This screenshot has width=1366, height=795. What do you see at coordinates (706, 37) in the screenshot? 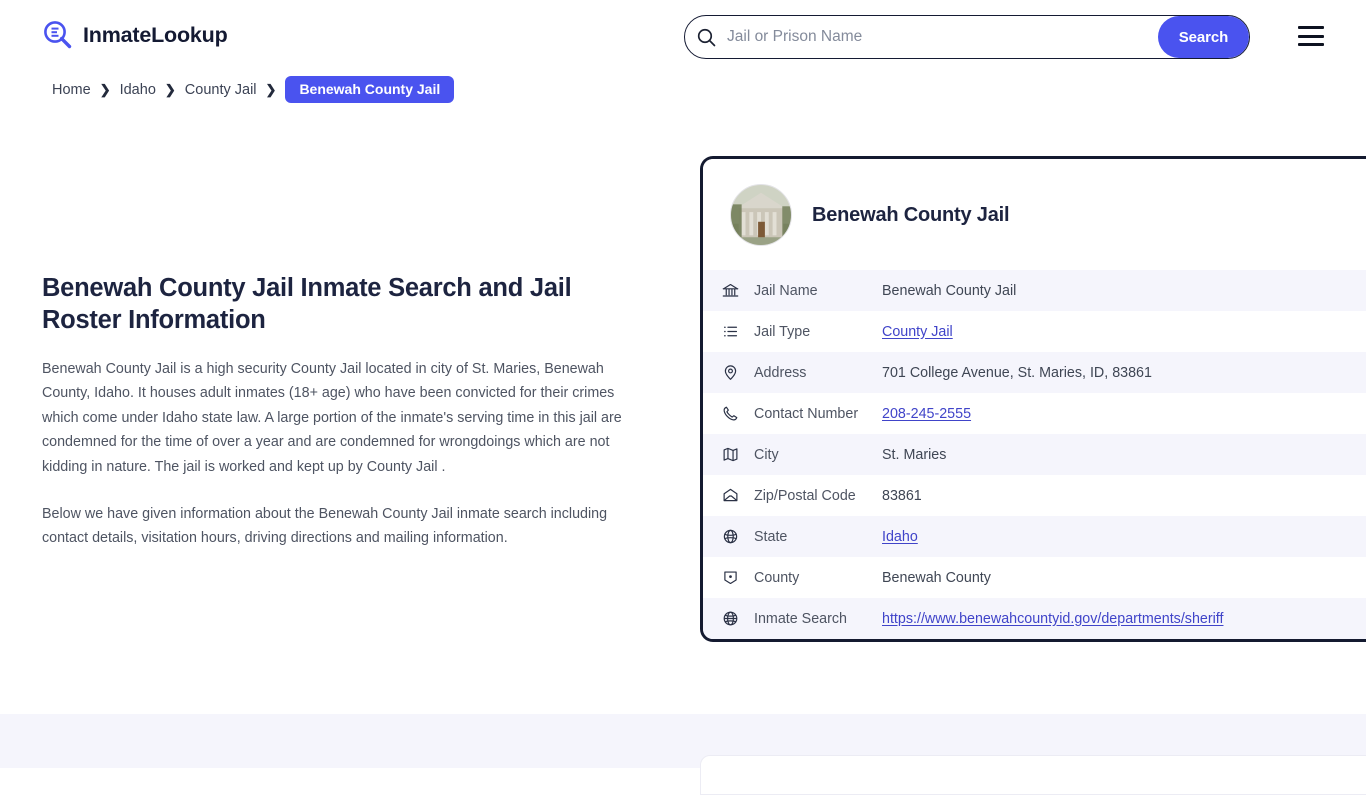
I see `search-icon` at bounding box center [706, 37].